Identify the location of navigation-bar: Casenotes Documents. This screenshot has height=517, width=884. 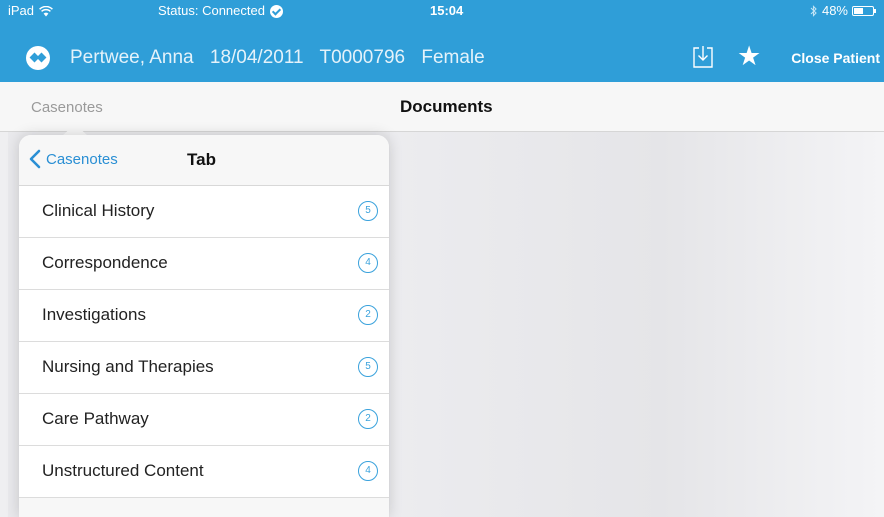
(442, 107).